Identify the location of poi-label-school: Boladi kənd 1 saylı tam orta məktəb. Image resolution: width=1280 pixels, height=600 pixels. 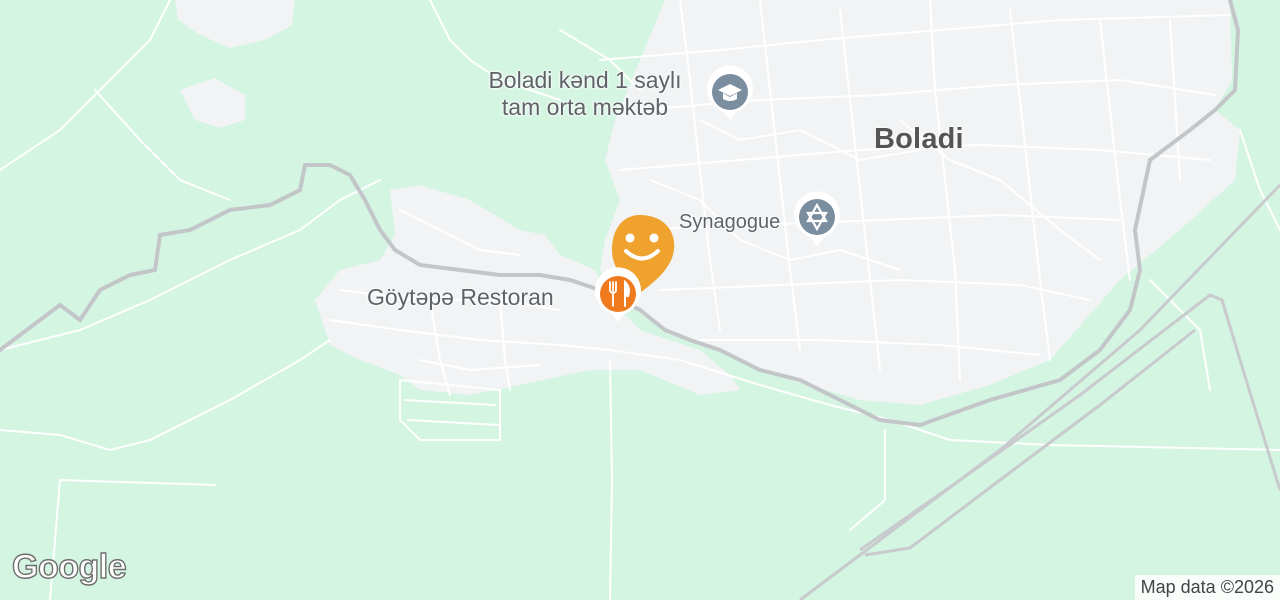
(585, 94).